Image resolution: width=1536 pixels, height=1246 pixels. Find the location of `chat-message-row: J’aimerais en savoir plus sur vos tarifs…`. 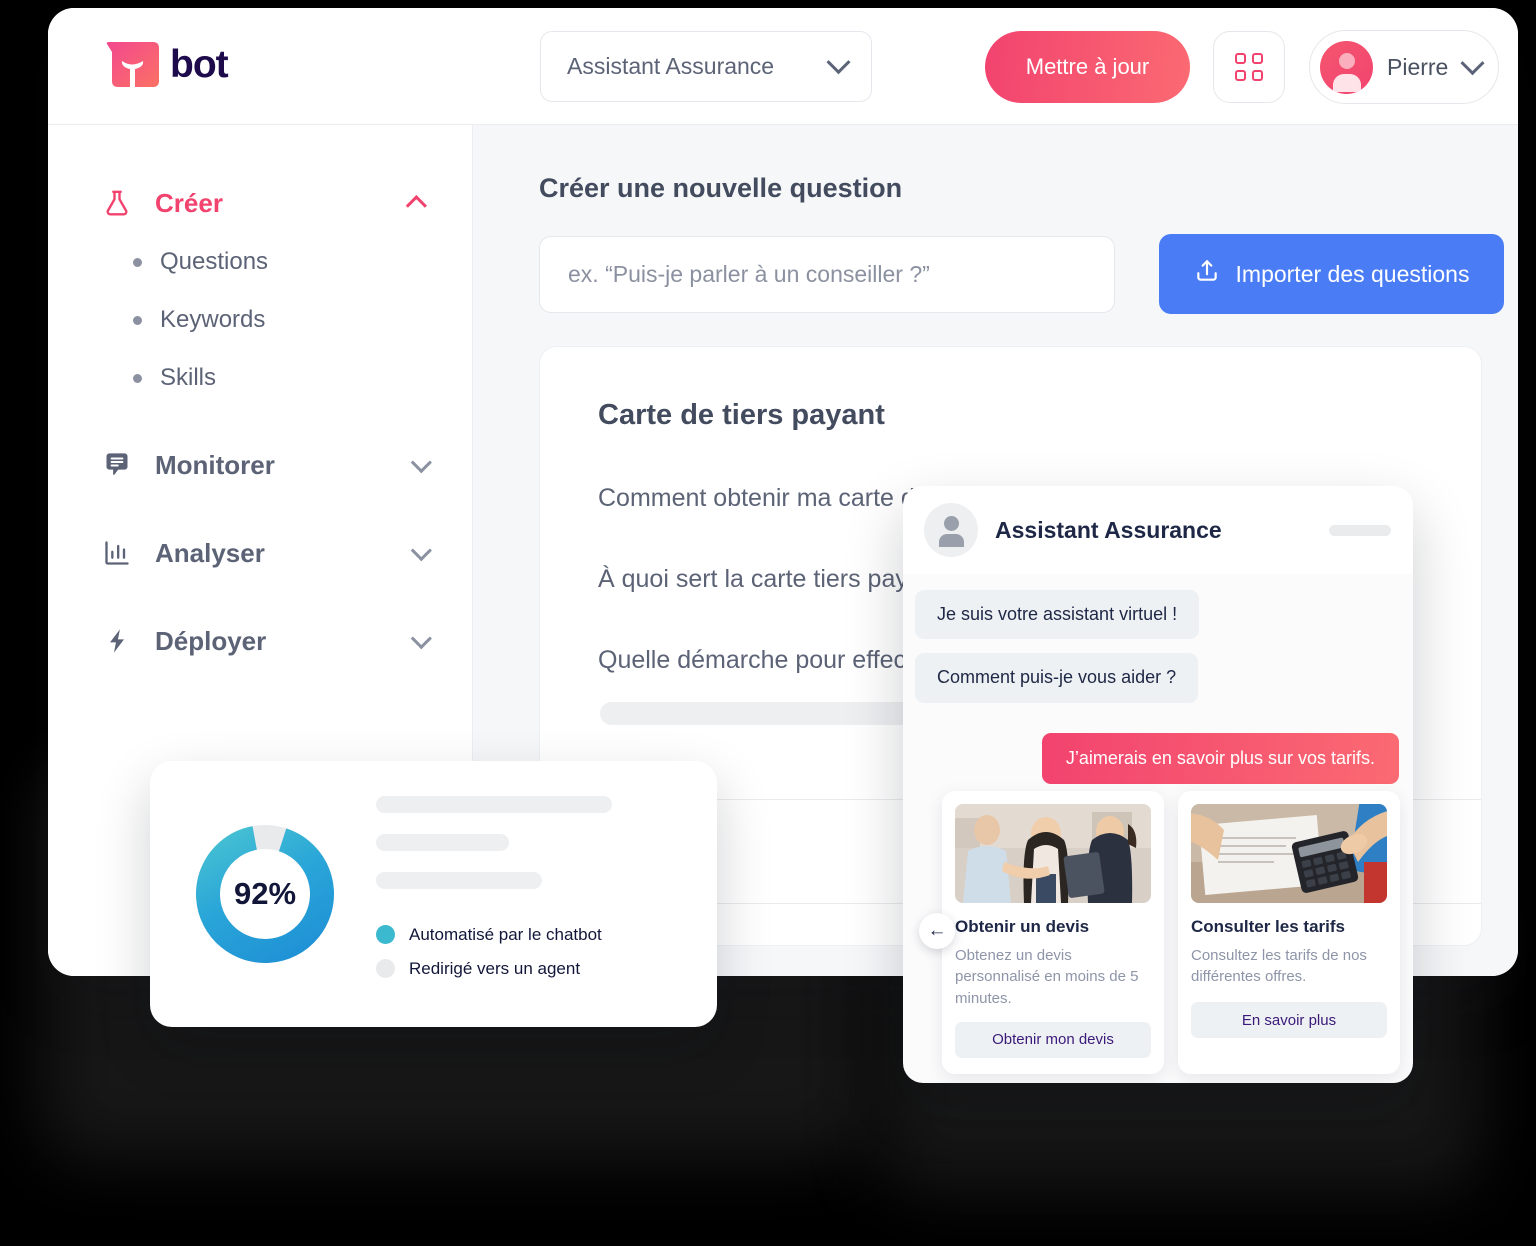

chat-message-row: J’aimerais en savoir plus sur vos tarifs… is located at coordinates (1158, 758).